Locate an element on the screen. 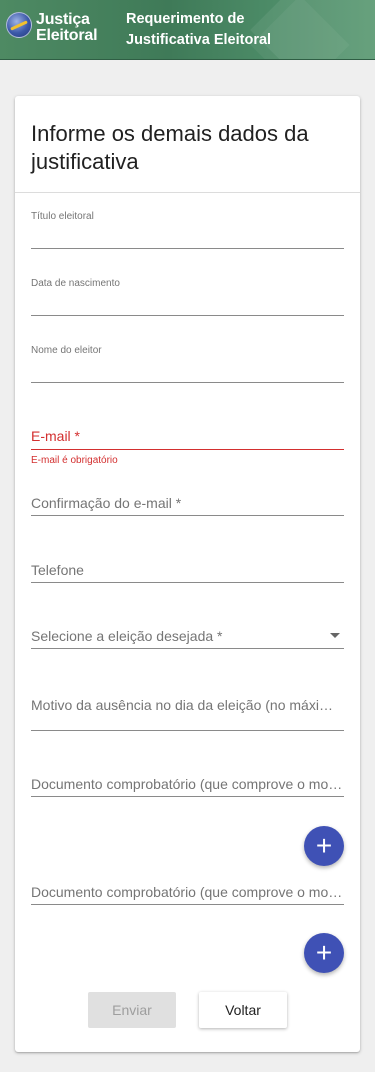 Image resolution: width=375 pixels, height=1072 pixels. page-title-line2: Justificativa Eleitoral is located at coordinates (199, 40).